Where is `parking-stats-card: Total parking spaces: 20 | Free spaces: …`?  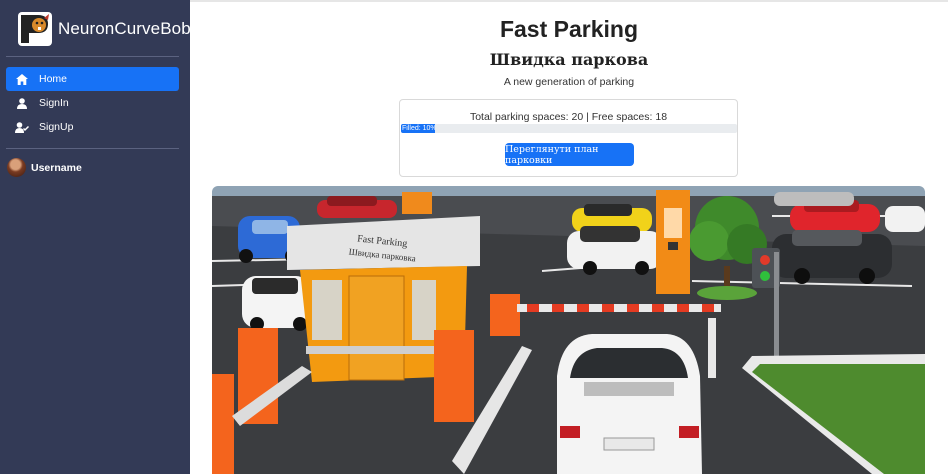 parking-stats-card: Total parking spaces: 20 | Free spaces: … is located at coordinates (568, 138).